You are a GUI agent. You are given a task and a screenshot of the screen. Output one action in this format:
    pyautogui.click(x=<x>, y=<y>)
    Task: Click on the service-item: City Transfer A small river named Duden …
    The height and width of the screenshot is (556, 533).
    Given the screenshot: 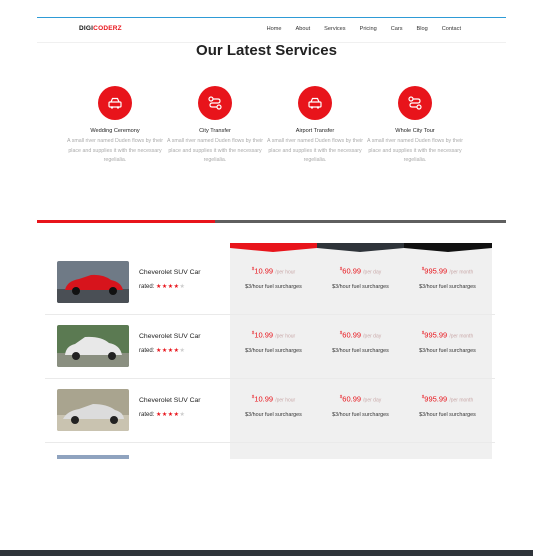 What is the action you would take?
    pyautogui.click(x=215, y=126)
    